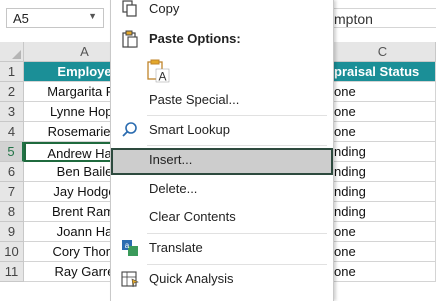 The width and height of the screenshot is (436, 301). I want to click on row-header-9: 9, so click(12, 232).